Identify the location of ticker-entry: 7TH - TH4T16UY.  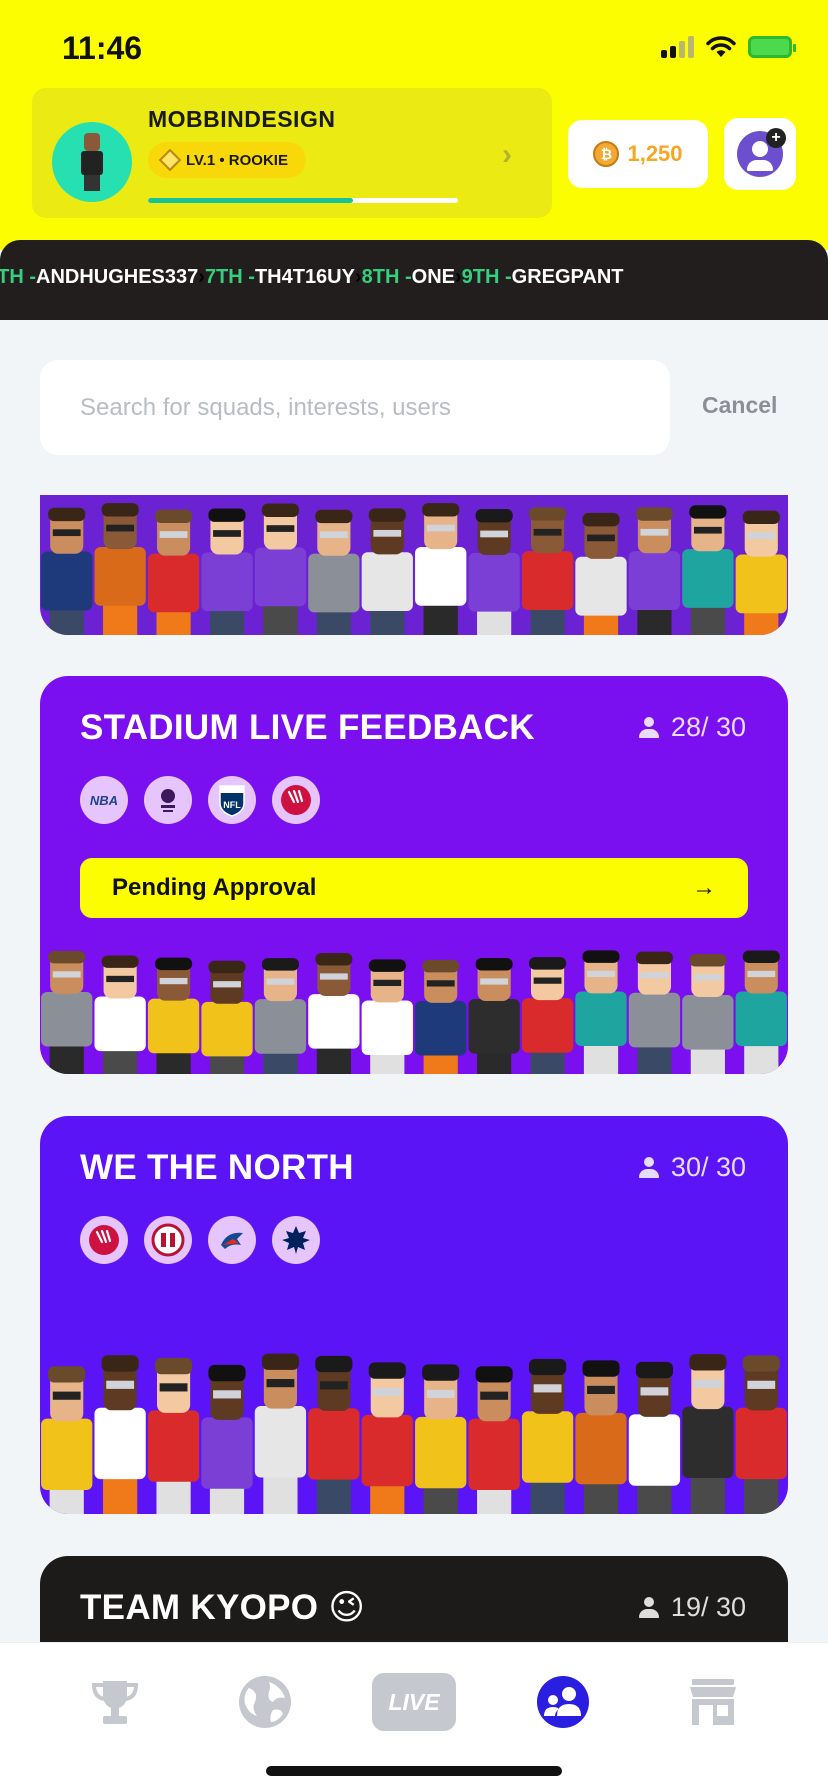
(280, 277).